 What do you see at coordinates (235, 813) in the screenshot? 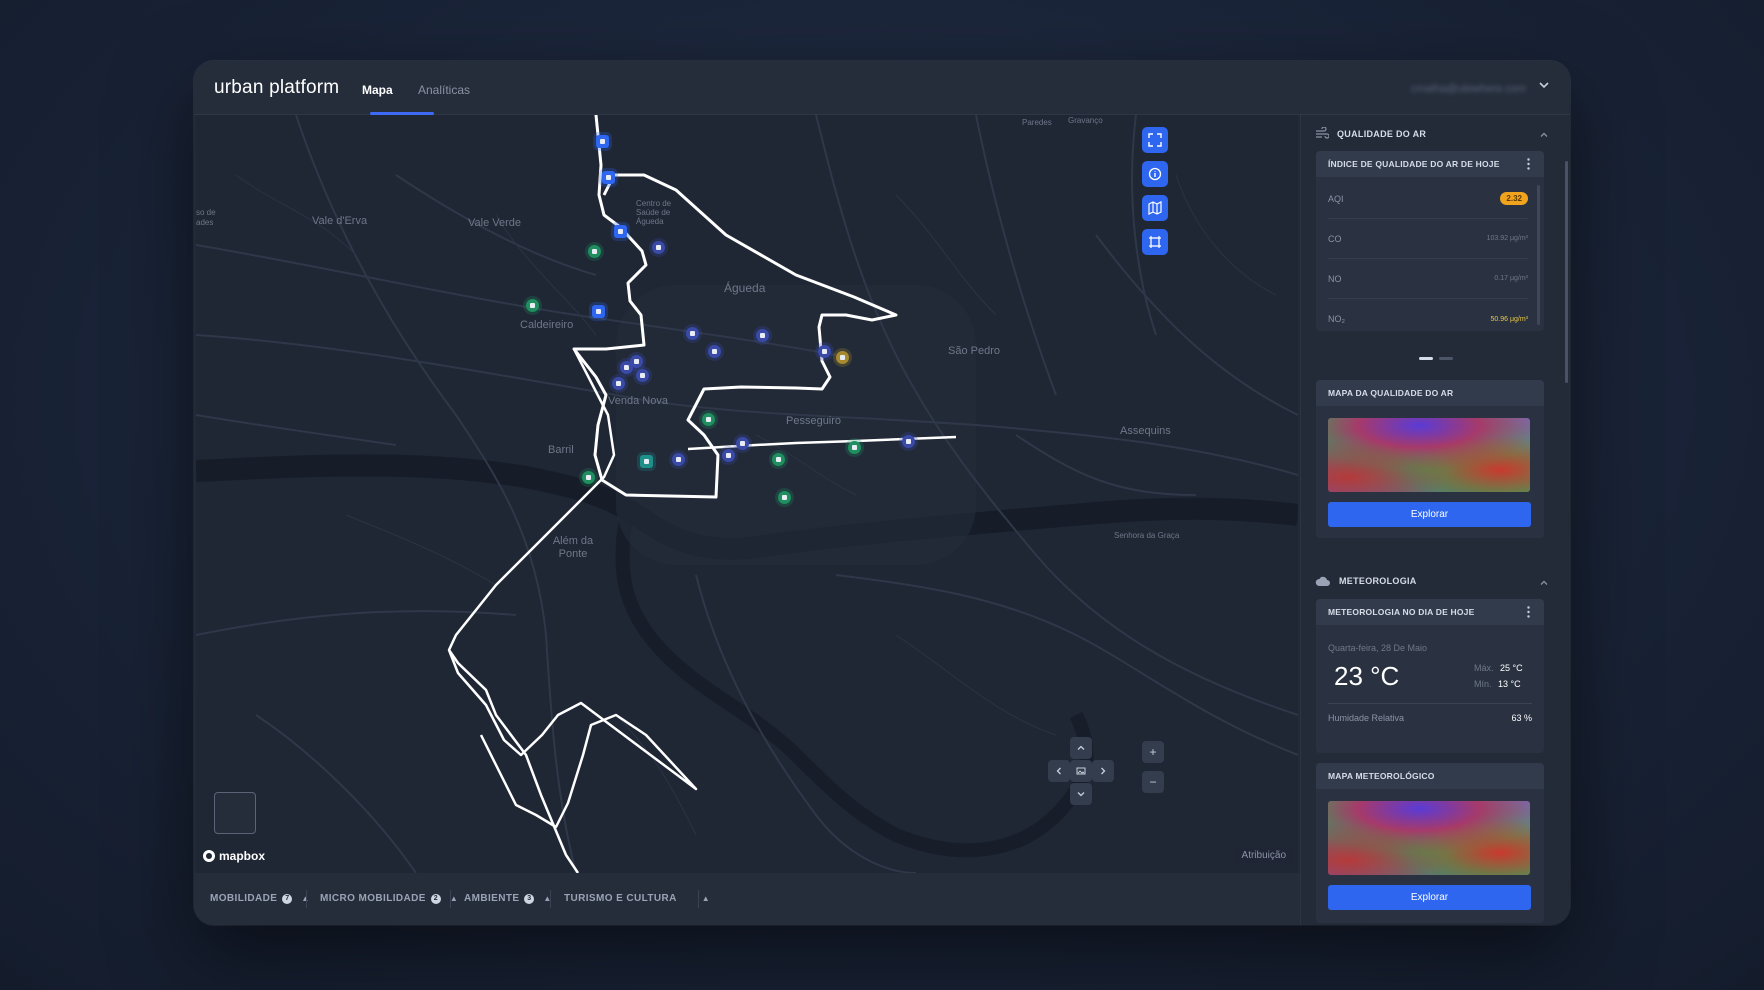
I see `minimap-thumbnail` at bounding box center [235, 813].